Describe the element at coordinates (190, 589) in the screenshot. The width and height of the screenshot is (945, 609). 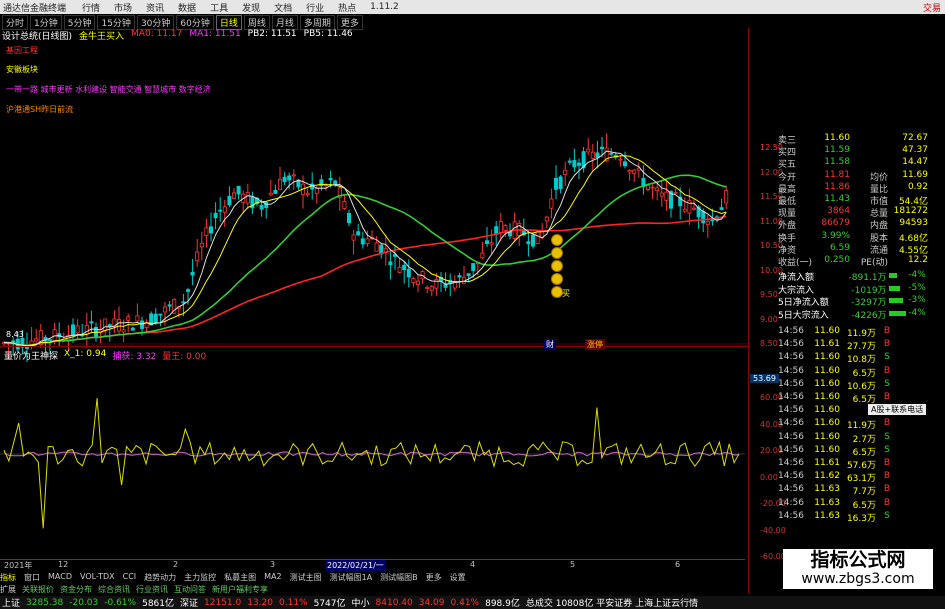
I see `extension-tab: 互动问答` at that location.